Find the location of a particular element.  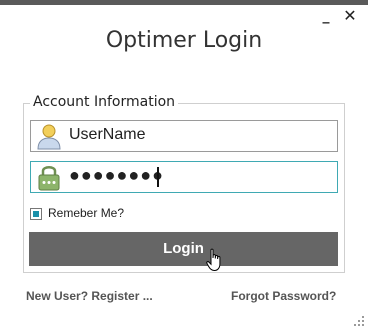

password-field: ●●●●●●●● is located at coordinates (184, 177).